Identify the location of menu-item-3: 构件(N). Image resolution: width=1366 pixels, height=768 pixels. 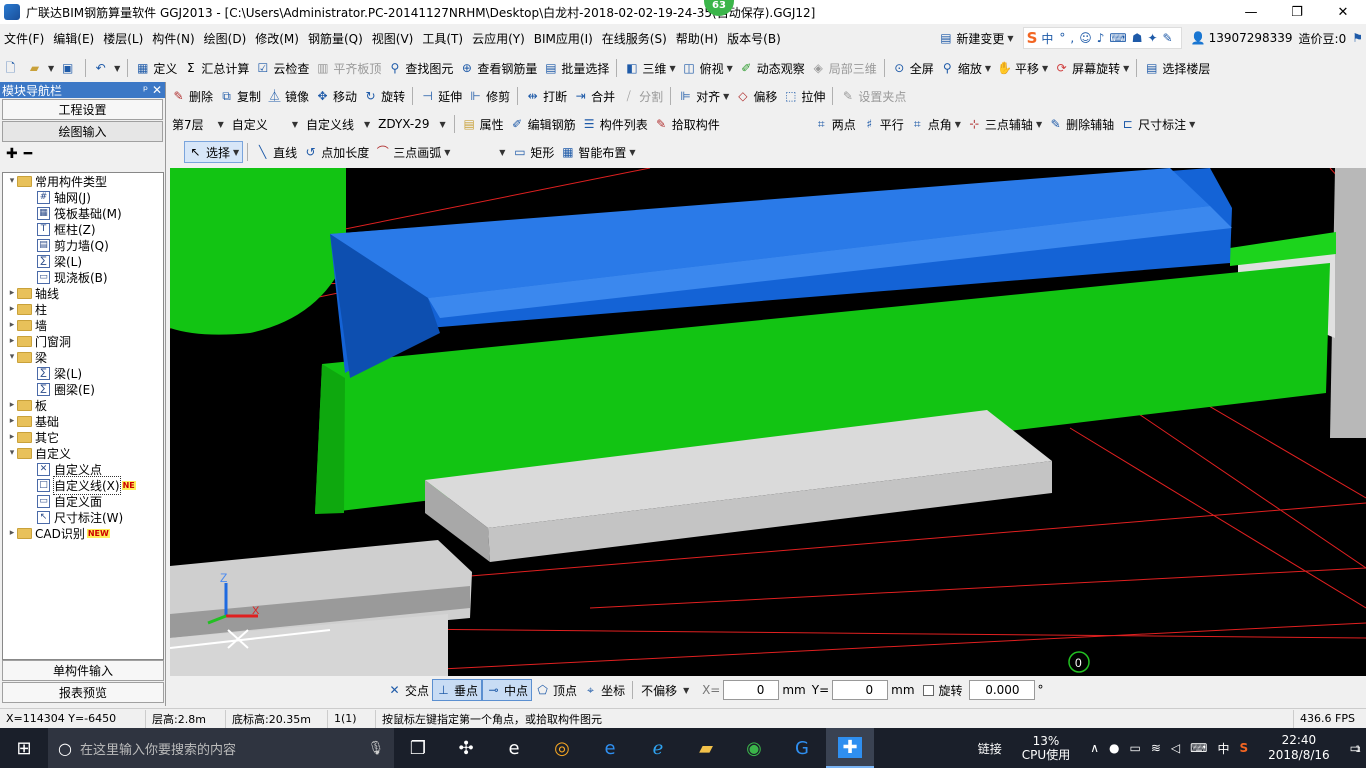
(173, 38).